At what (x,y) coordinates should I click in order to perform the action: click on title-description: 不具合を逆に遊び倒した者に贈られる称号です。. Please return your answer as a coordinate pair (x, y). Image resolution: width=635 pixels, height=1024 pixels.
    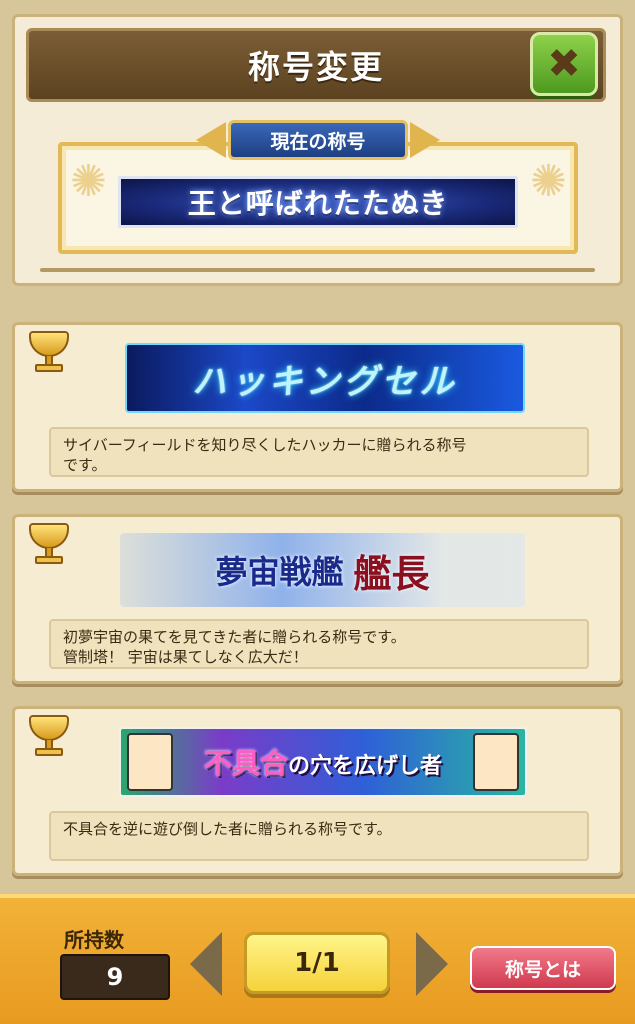
    Looking at the image, I should click on (319, 836).